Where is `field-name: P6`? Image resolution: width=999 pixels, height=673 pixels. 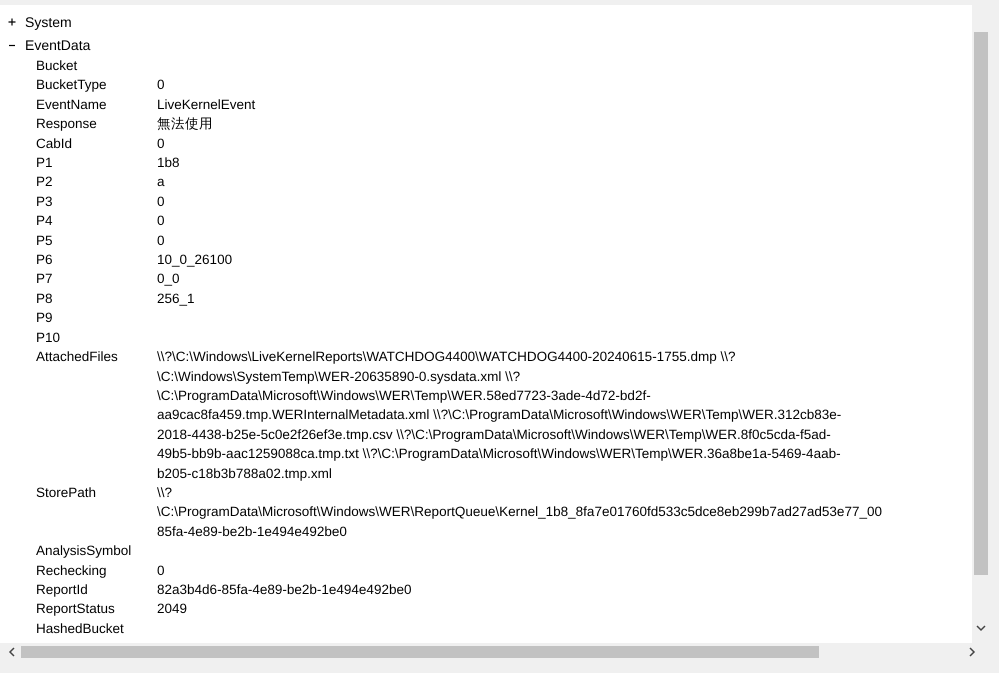 field-name: P6 is located at coordinates (44, 260).